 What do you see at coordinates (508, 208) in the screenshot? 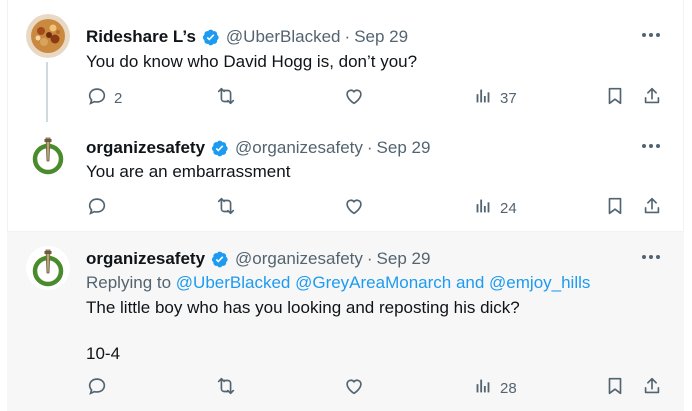
I see `views-count: 24` at bounding box center [508, 208].